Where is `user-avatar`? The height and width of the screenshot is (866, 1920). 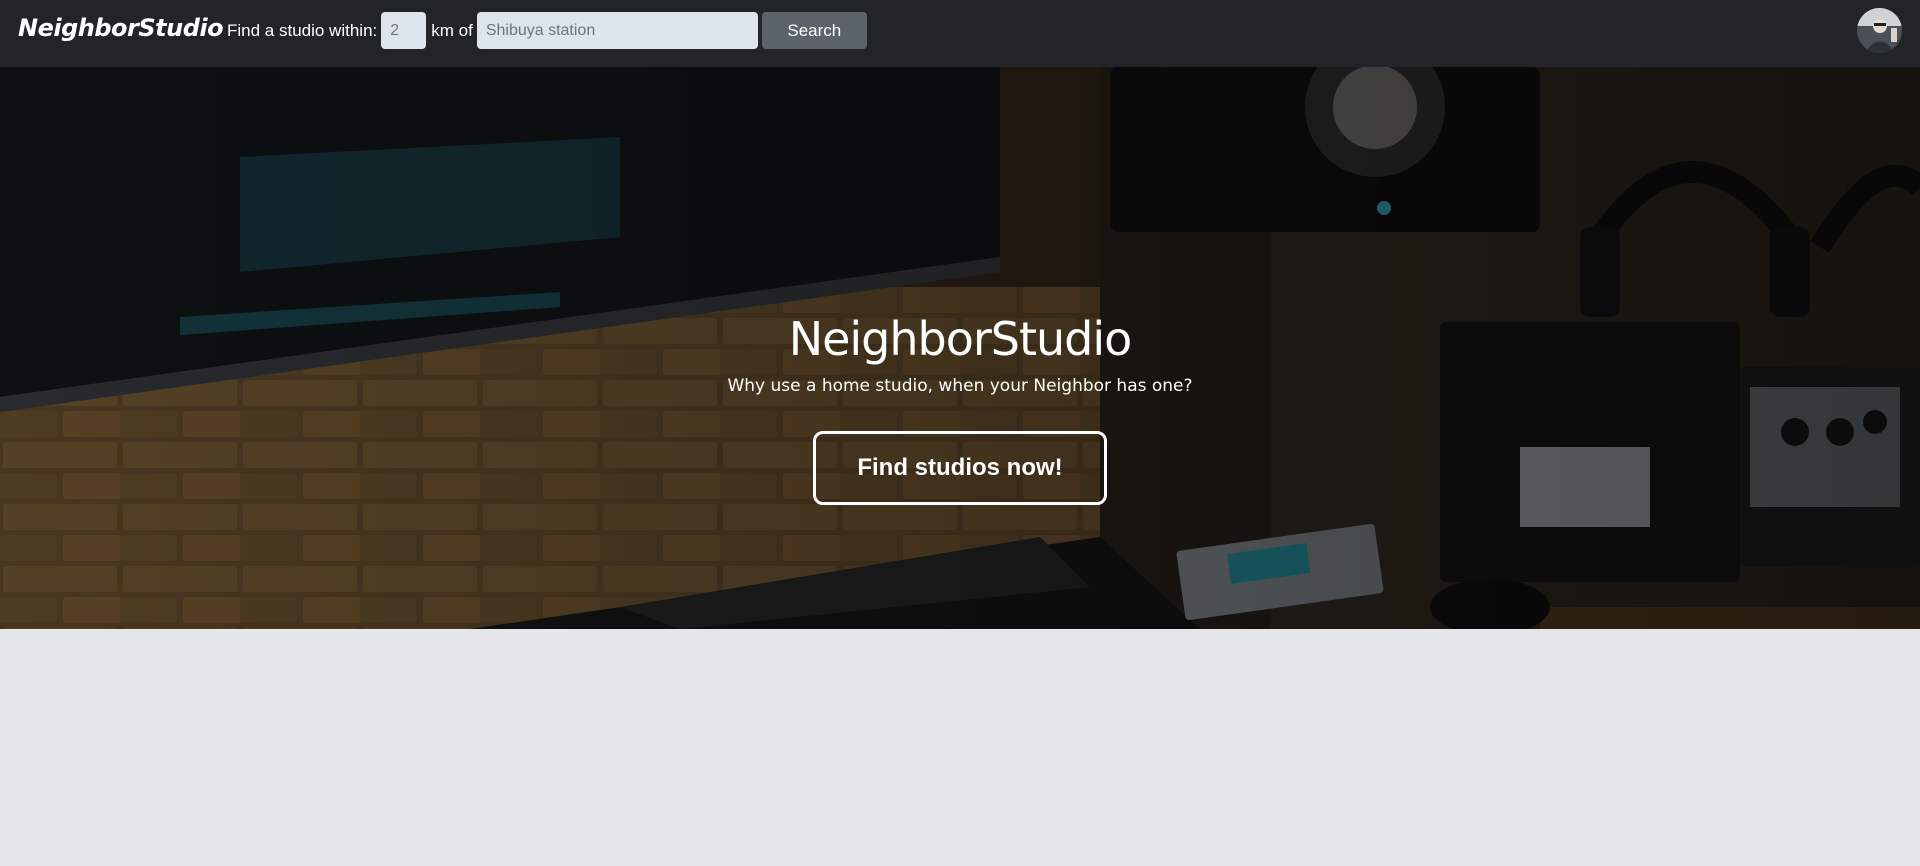 user-avatar is located at coordinates (1879, 30).